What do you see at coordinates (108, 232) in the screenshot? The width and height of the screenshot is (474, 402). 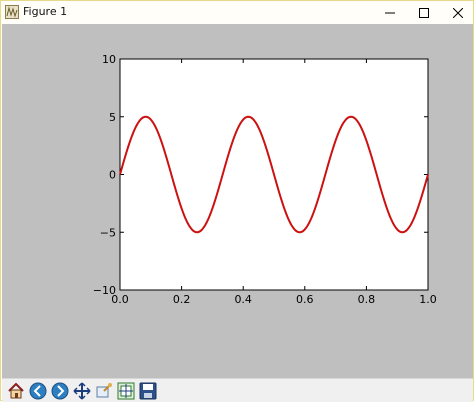 I see `y-tick-label: −5` at bounding box center [108, 232].